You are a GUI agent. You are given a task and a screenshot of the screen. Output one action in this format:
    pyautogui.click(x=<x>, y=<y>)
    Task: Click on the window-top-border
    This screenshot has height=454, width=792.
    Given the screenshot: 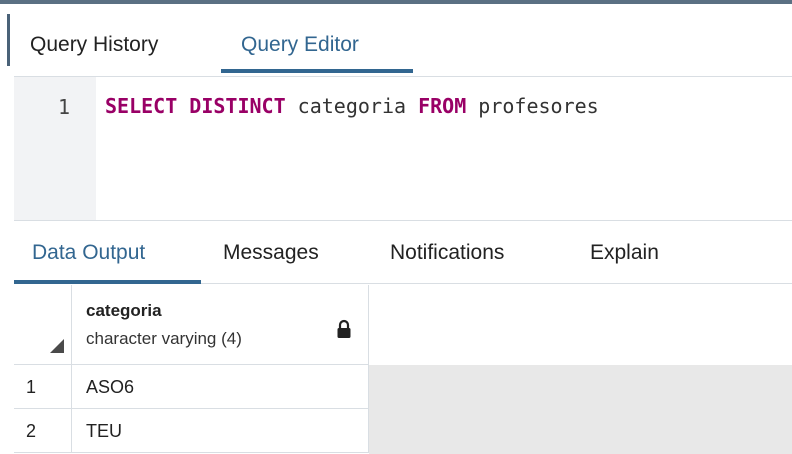 What is the action you would take?
    pyautogui.click(x=396, y=4)
    